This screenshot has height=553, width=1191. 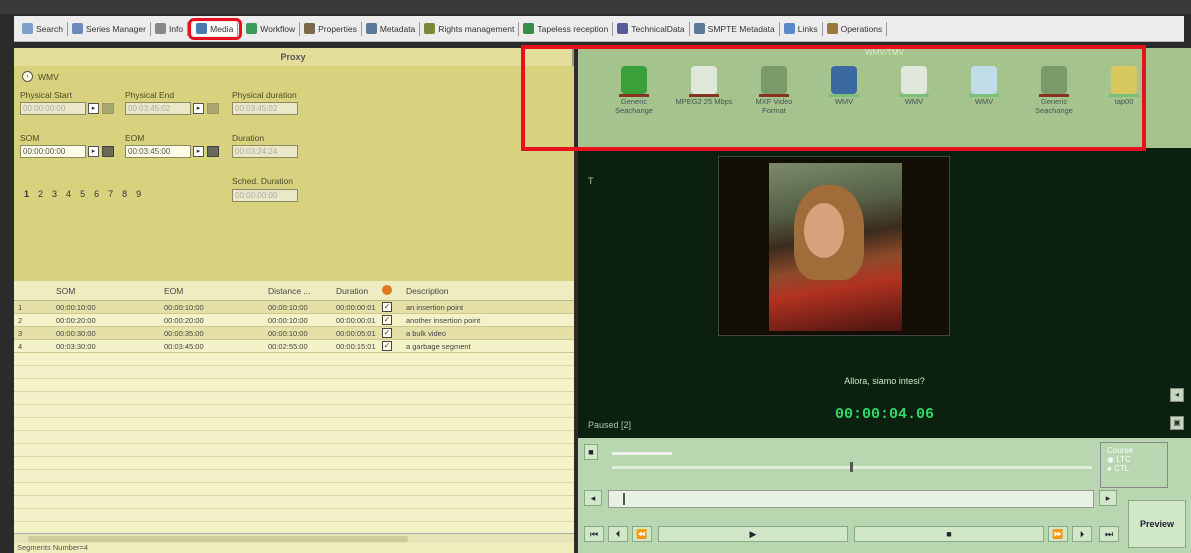 What do you see at coordinates (158, 151) in the screenshot?
I see `eom-field: 00:03:45:00` at bounding box center [158, 151].